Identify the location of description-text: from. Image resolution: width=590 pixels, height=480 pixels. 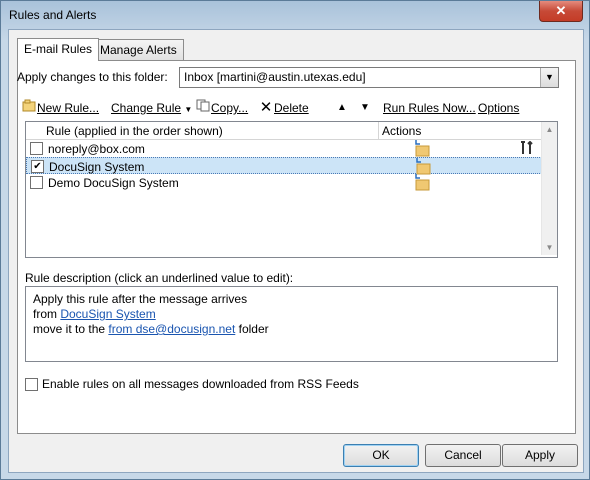
(47, 314).